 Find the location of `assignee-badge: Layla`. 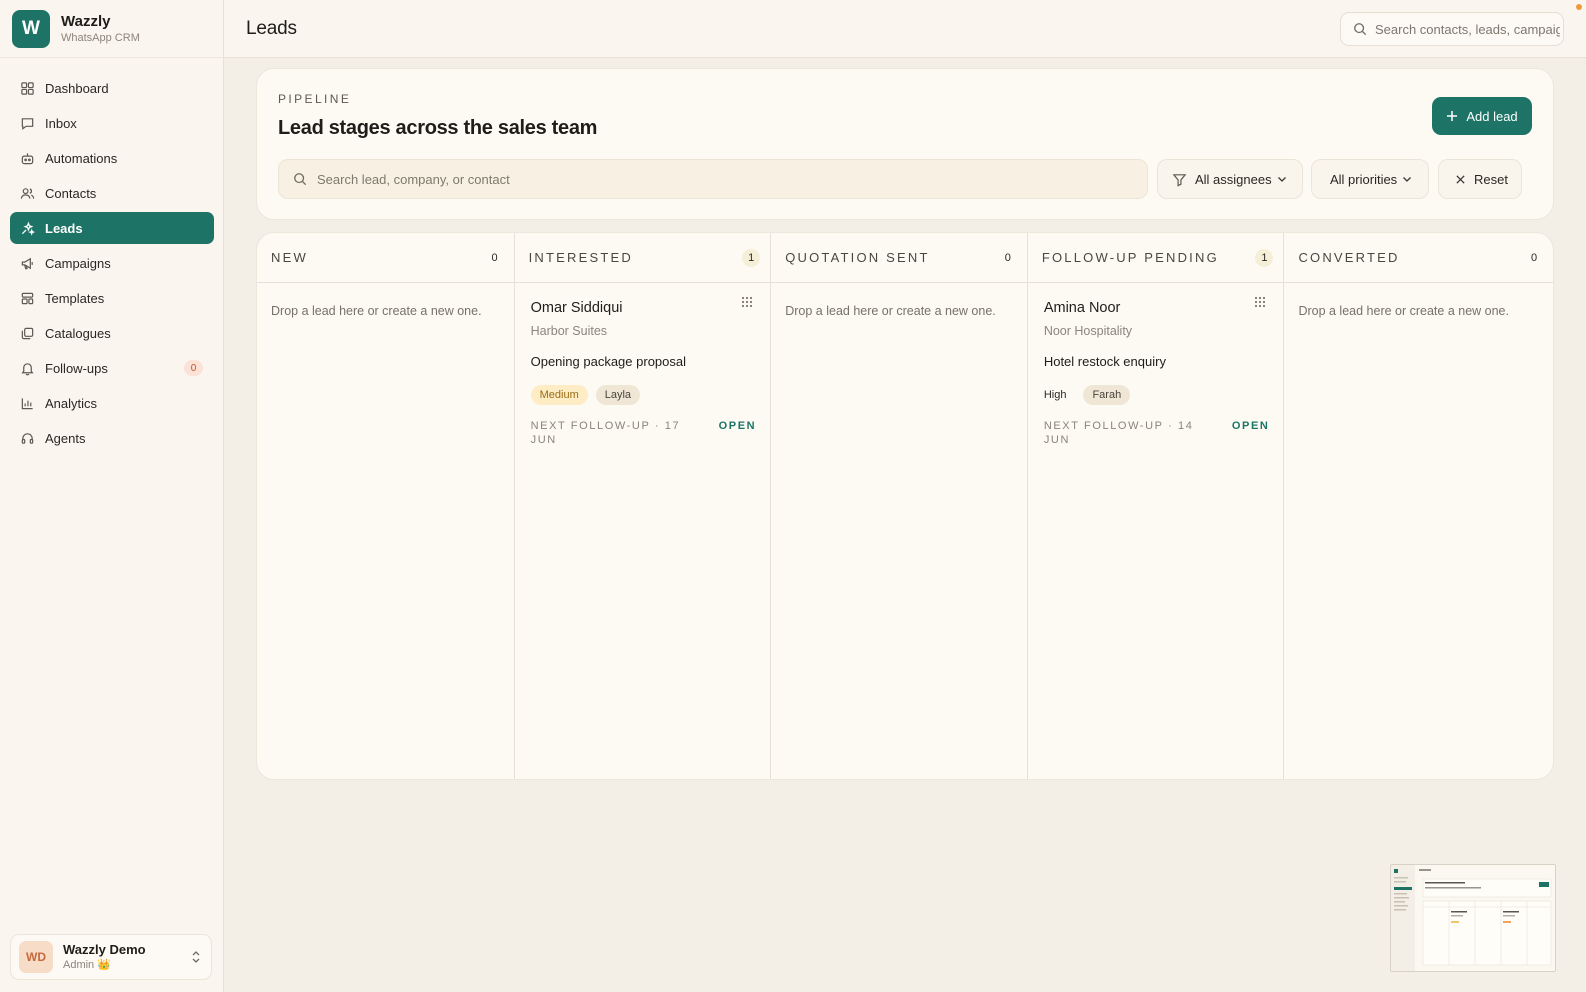

assignee-badge: Layla is located at coordinates (618, 395).